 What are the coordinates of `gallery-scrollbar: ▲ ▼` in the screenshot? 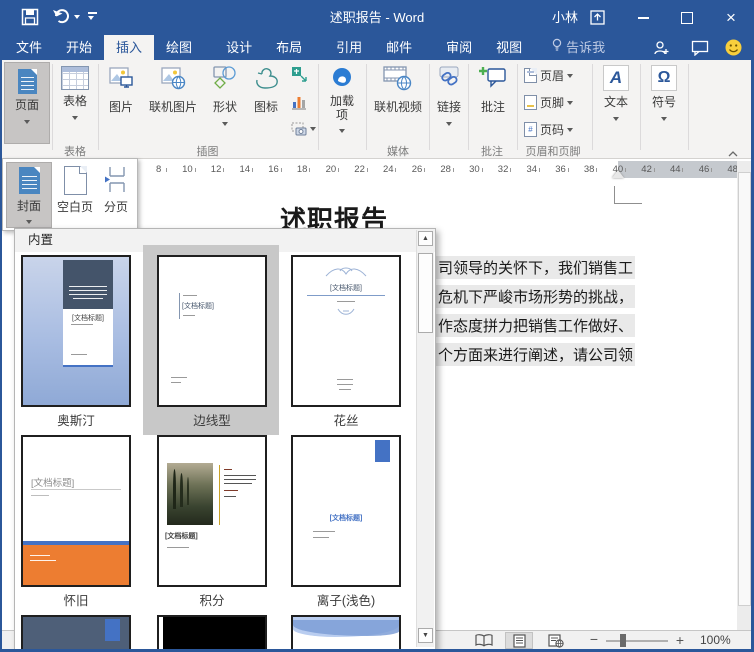 It's located at (425, 438).